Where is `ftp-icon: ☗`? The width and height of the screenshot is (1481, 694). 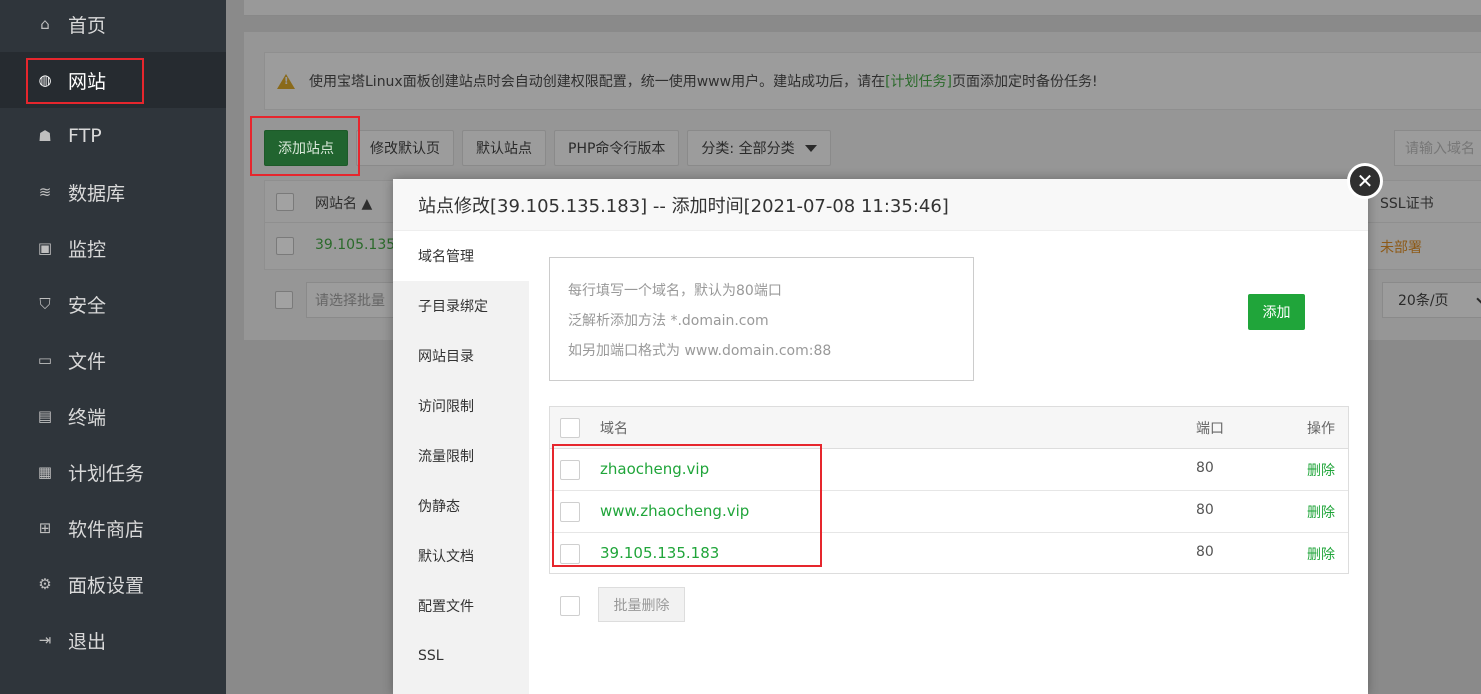 ftp-icon: ☗ is located at coordinates (45, 136).